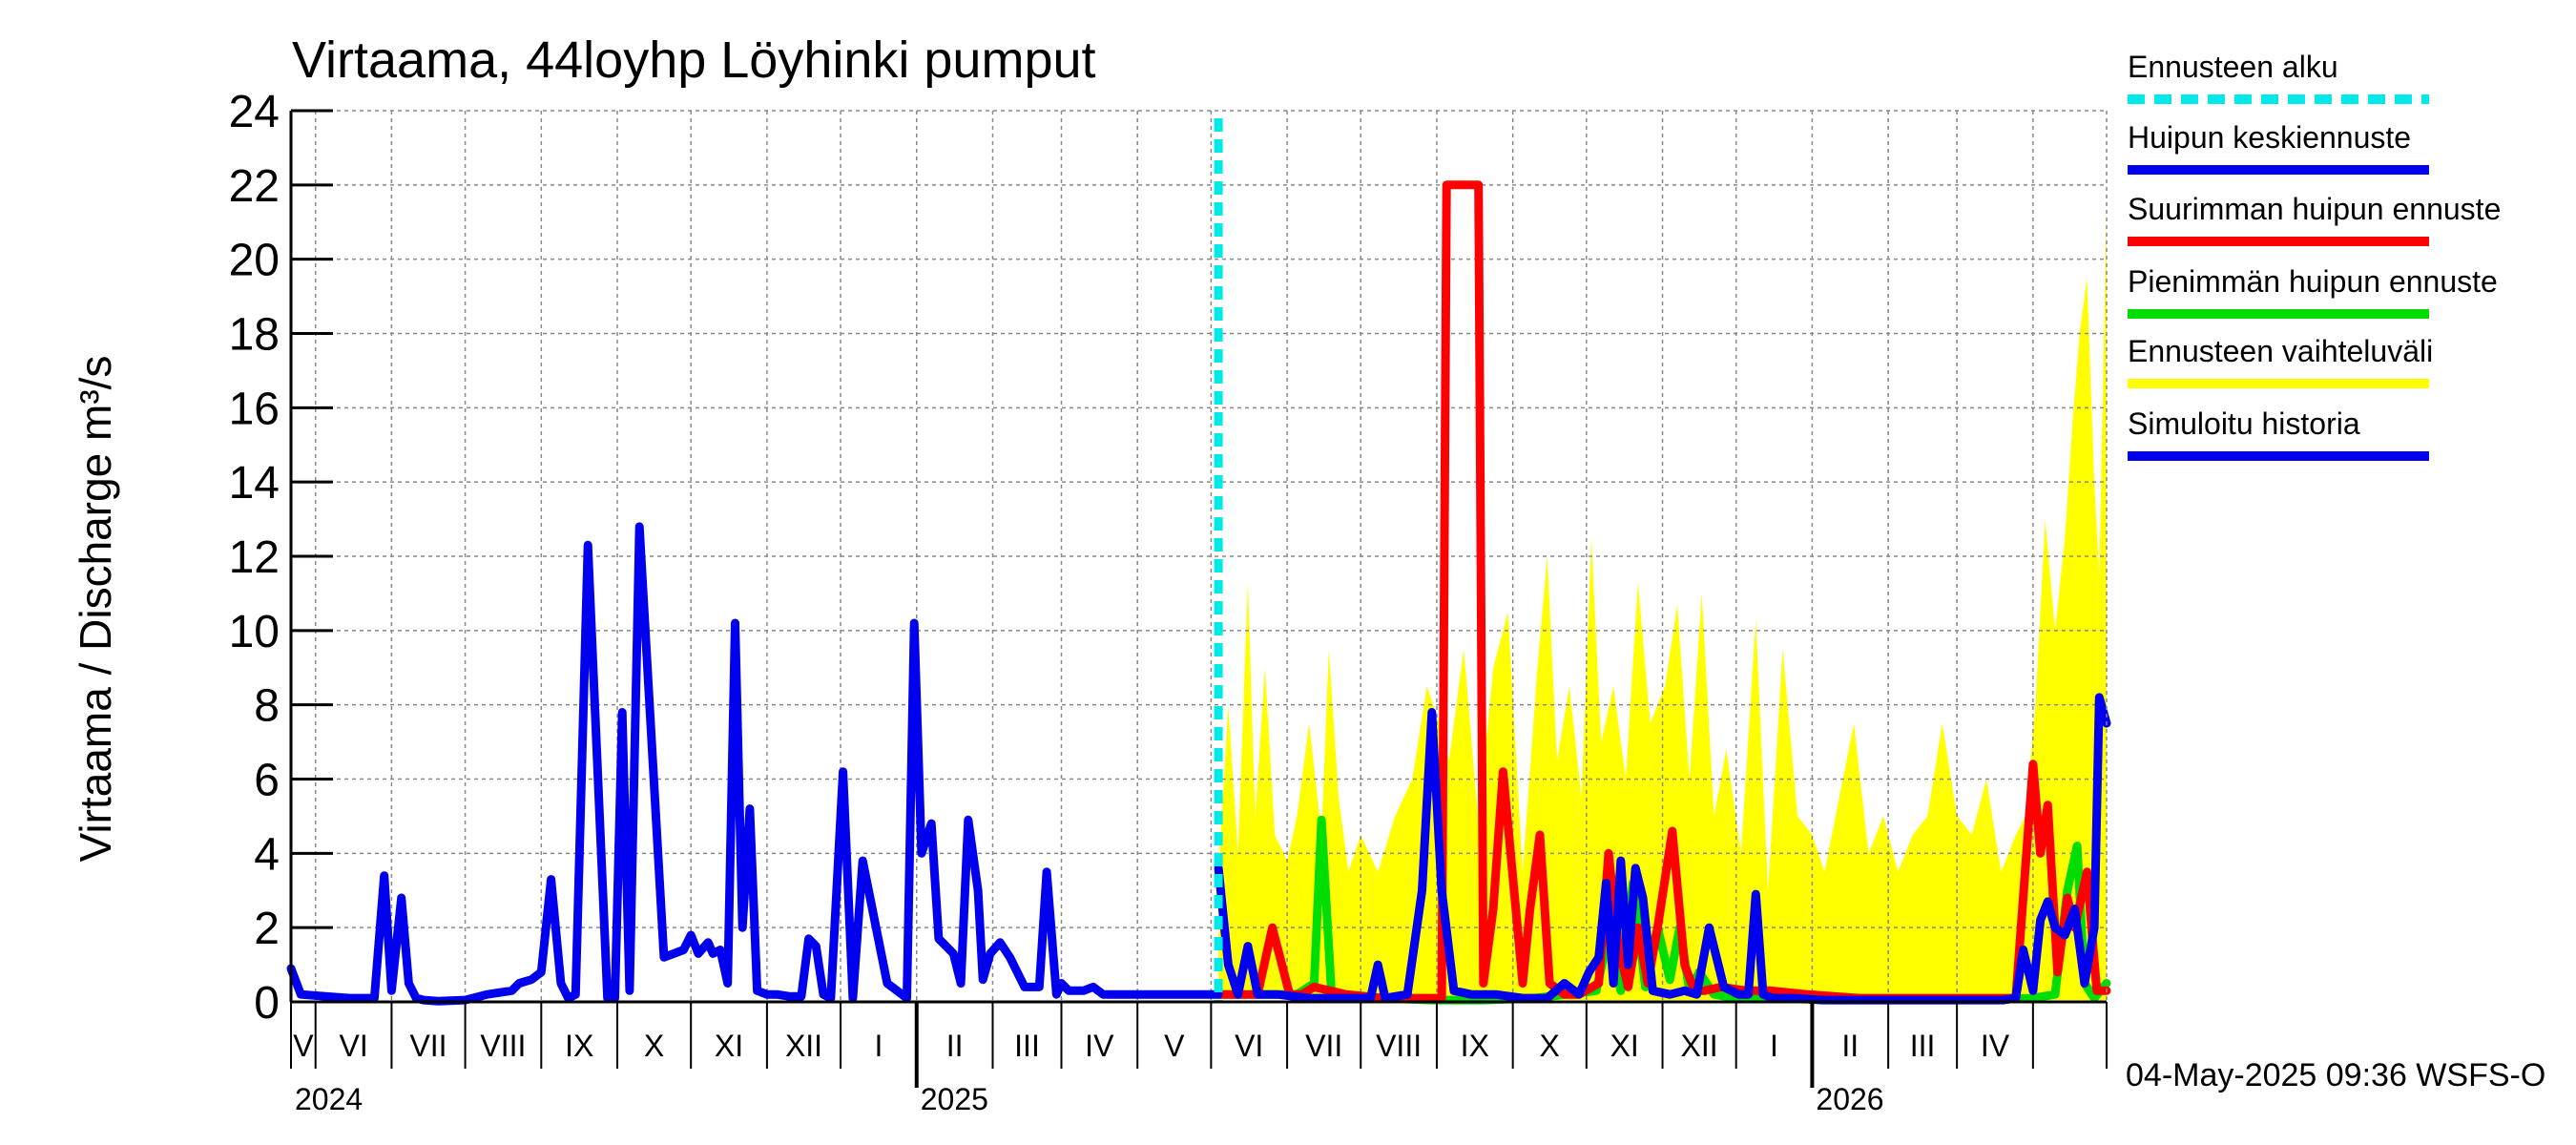  I want to click on legend-swatch-forecast-start, so click(2278, 99).